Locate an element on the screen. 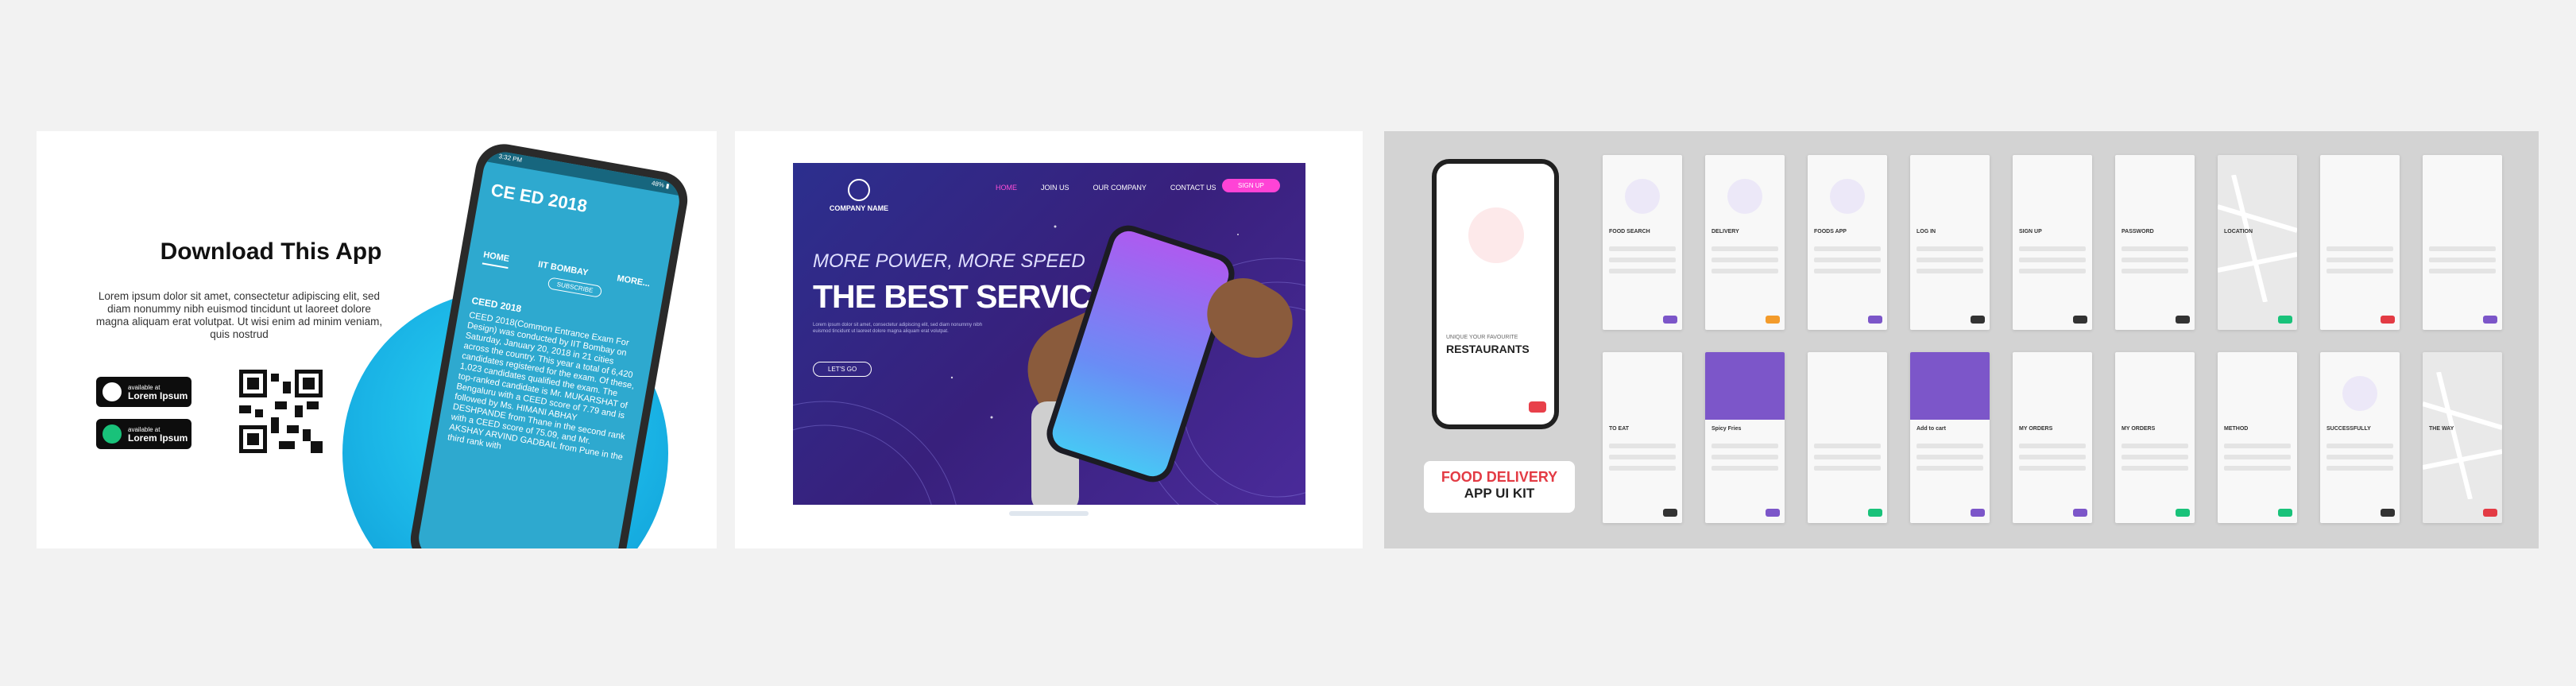 This screenshot has width=2576, height=686. screen-thumbnail: METHOD is located at coordinates (2257, 437).